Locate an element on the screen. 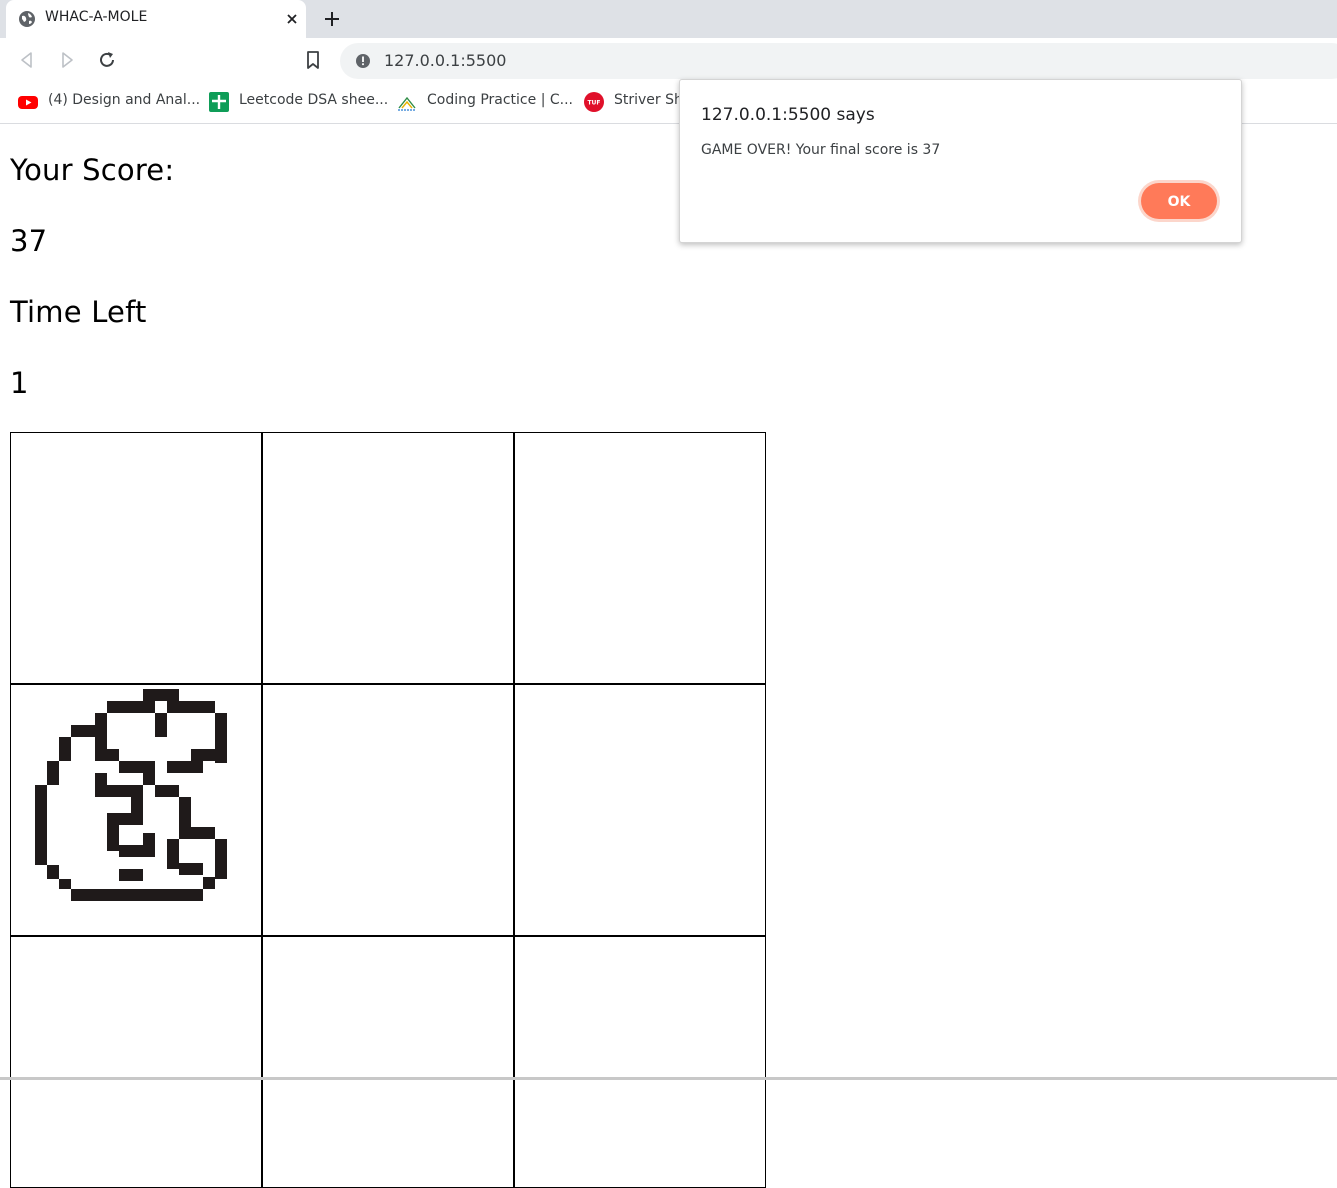 The width and height of the screenshot is (1337, 1188). gfg-icon is located at coordinates (407, 103).